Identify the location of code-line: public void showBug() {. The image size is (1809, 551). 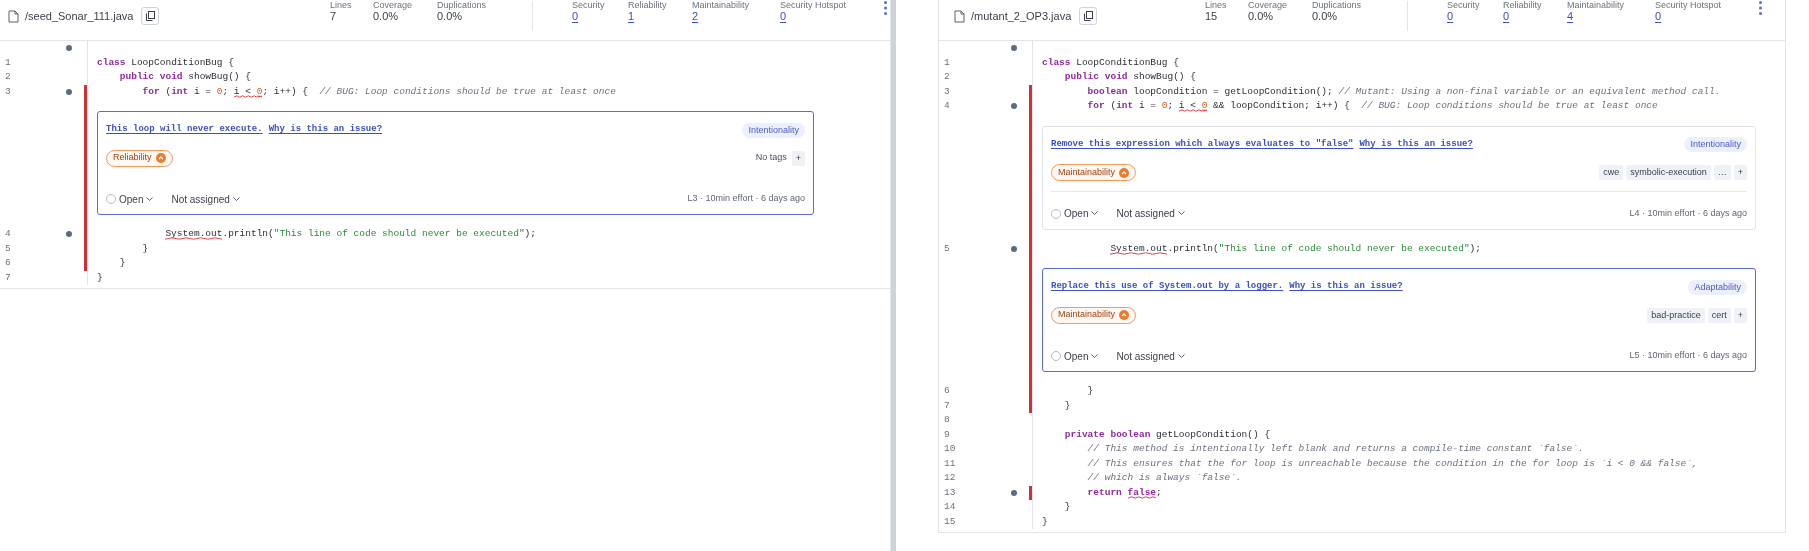
(184, 76).